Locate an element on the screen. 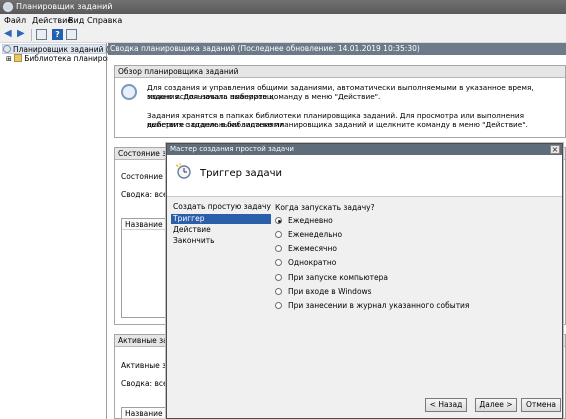  trigger-question: Когда запускать задачу? is located at coordinates (325, 207).